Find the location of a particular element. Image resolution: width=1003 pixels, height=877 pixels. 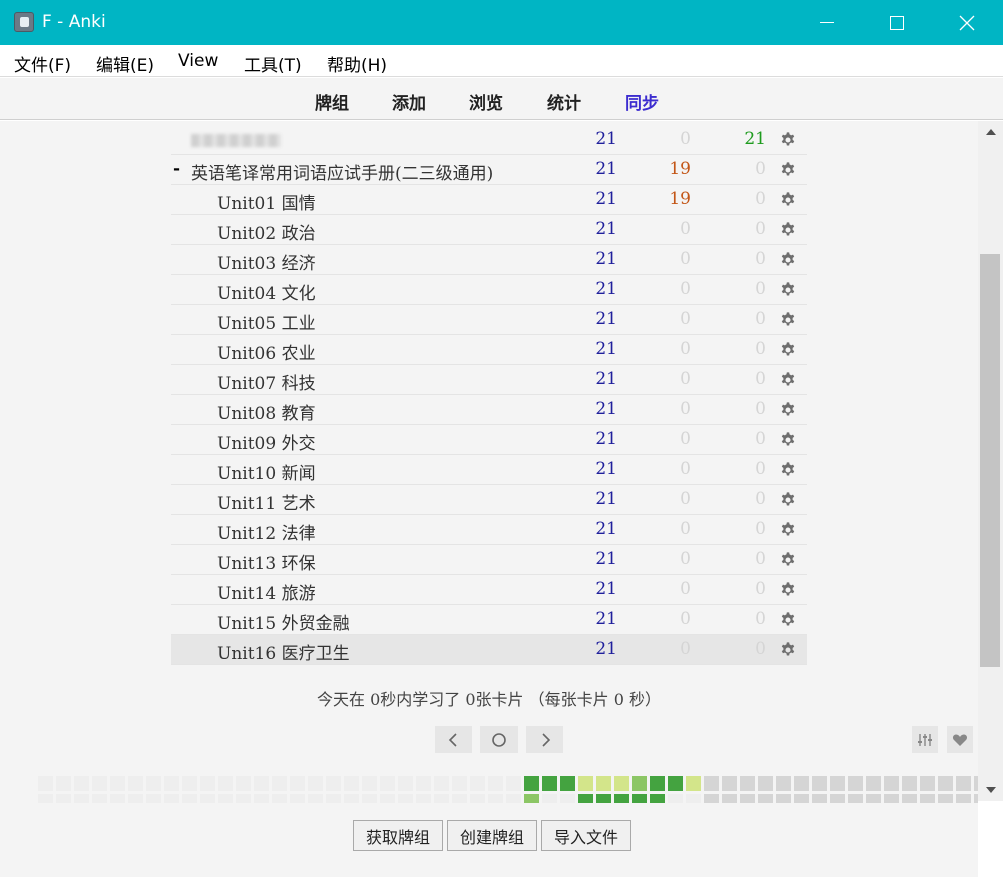

heatmap-next-button is located at coordinates (544, 739).